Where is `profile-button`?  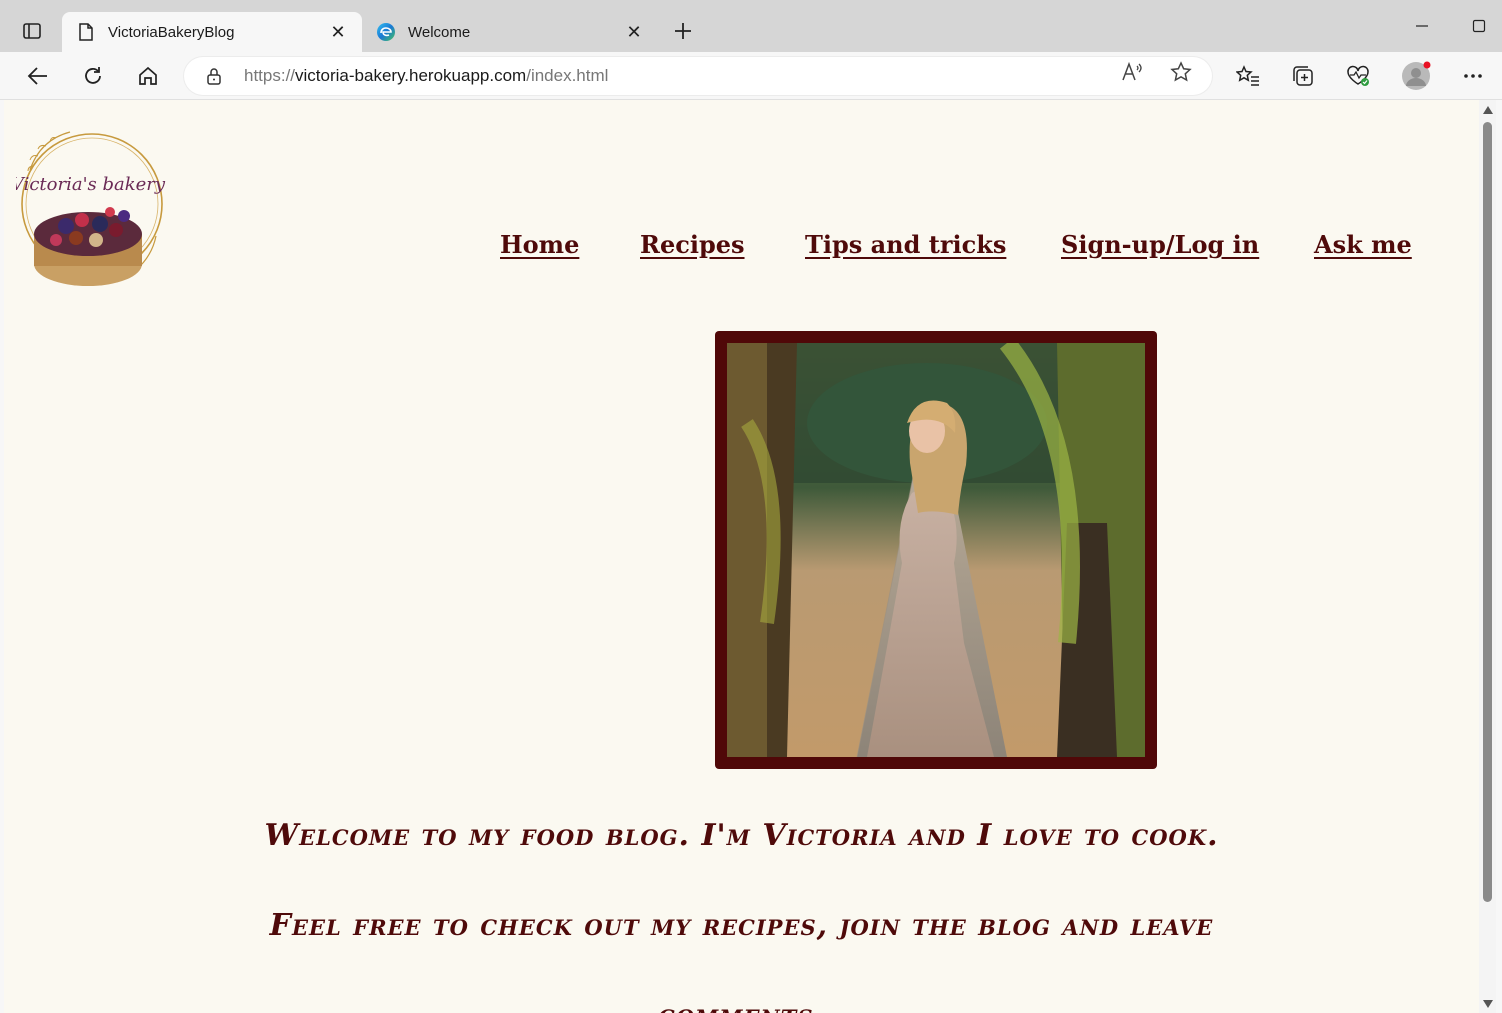
profile-button is located at coordinates (1416, 76).